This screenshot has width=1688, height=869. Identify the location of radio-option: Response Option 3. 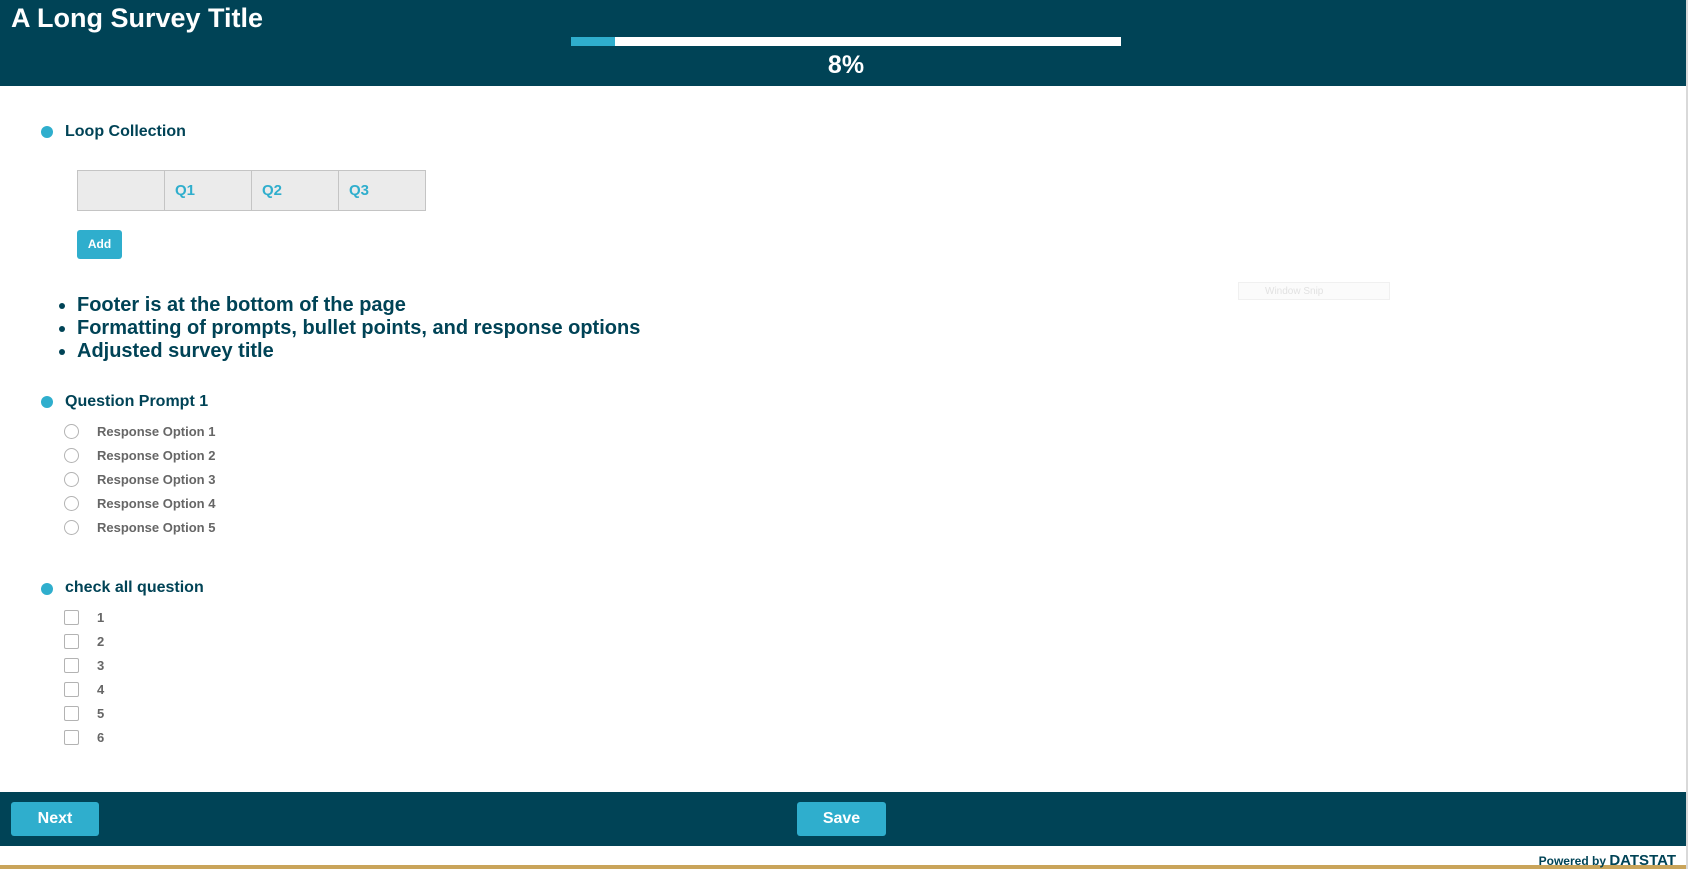
(139, 479).